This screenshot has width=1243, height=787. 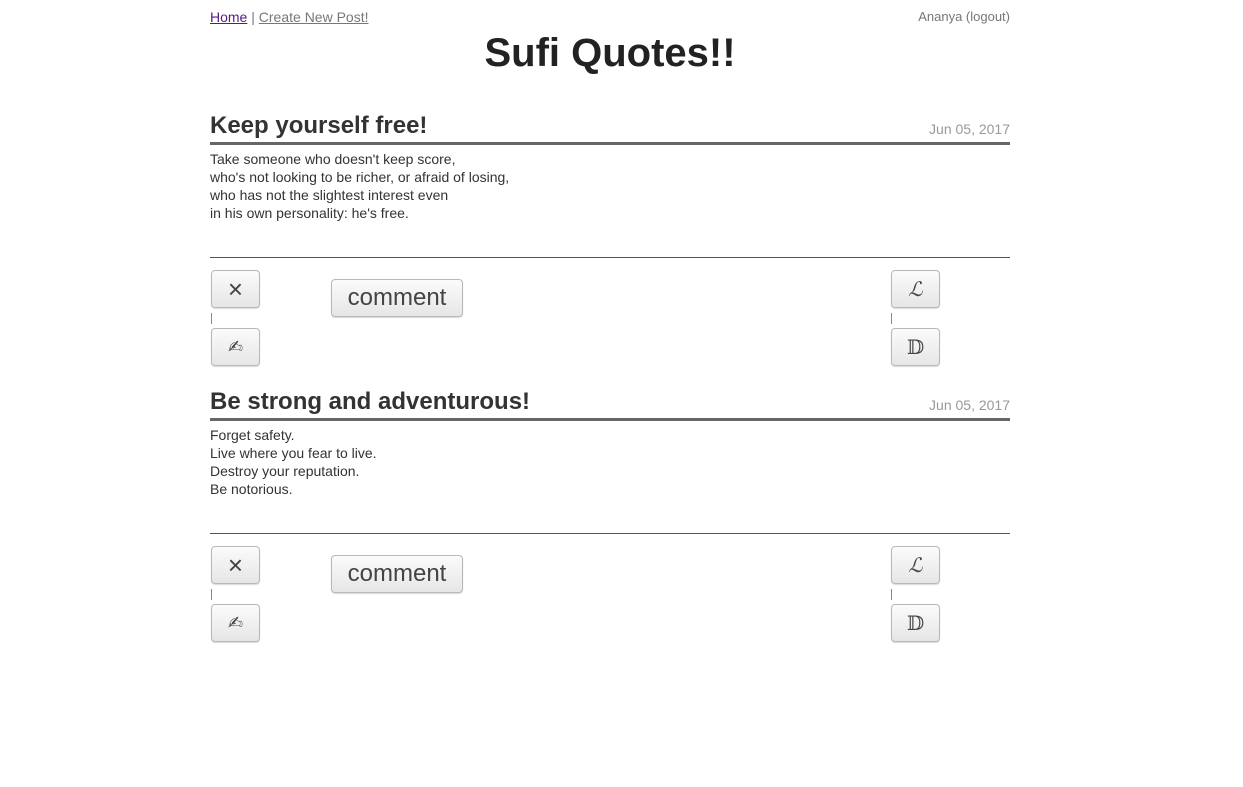 What do you see at coordinates (285, 471) in the screenshot?
I see `post-line: Destroy your reputation.` at bounding box center [285, 471].